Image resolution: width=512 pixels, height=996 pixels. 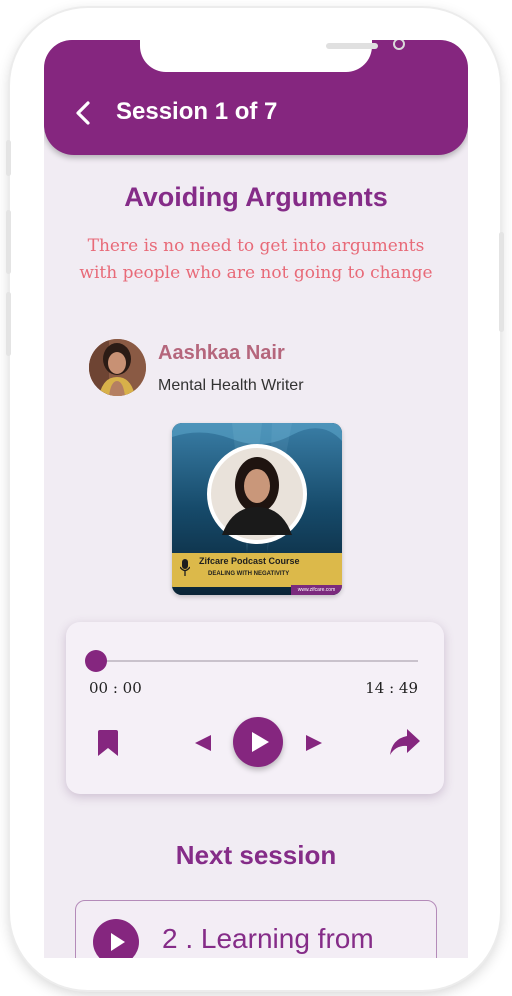 What do you see at coordinates (96, 661) in the screenshot?
I see `progress-thumb` at bounding box center [96, 661].